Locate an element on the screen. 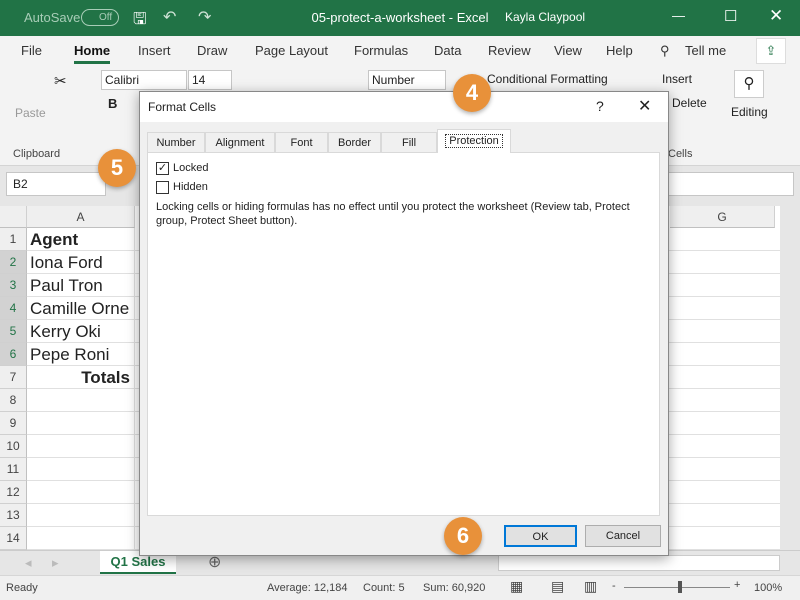 This screenshot has height=600, width=800. cell-a9 is located at coordinates (81, 423).